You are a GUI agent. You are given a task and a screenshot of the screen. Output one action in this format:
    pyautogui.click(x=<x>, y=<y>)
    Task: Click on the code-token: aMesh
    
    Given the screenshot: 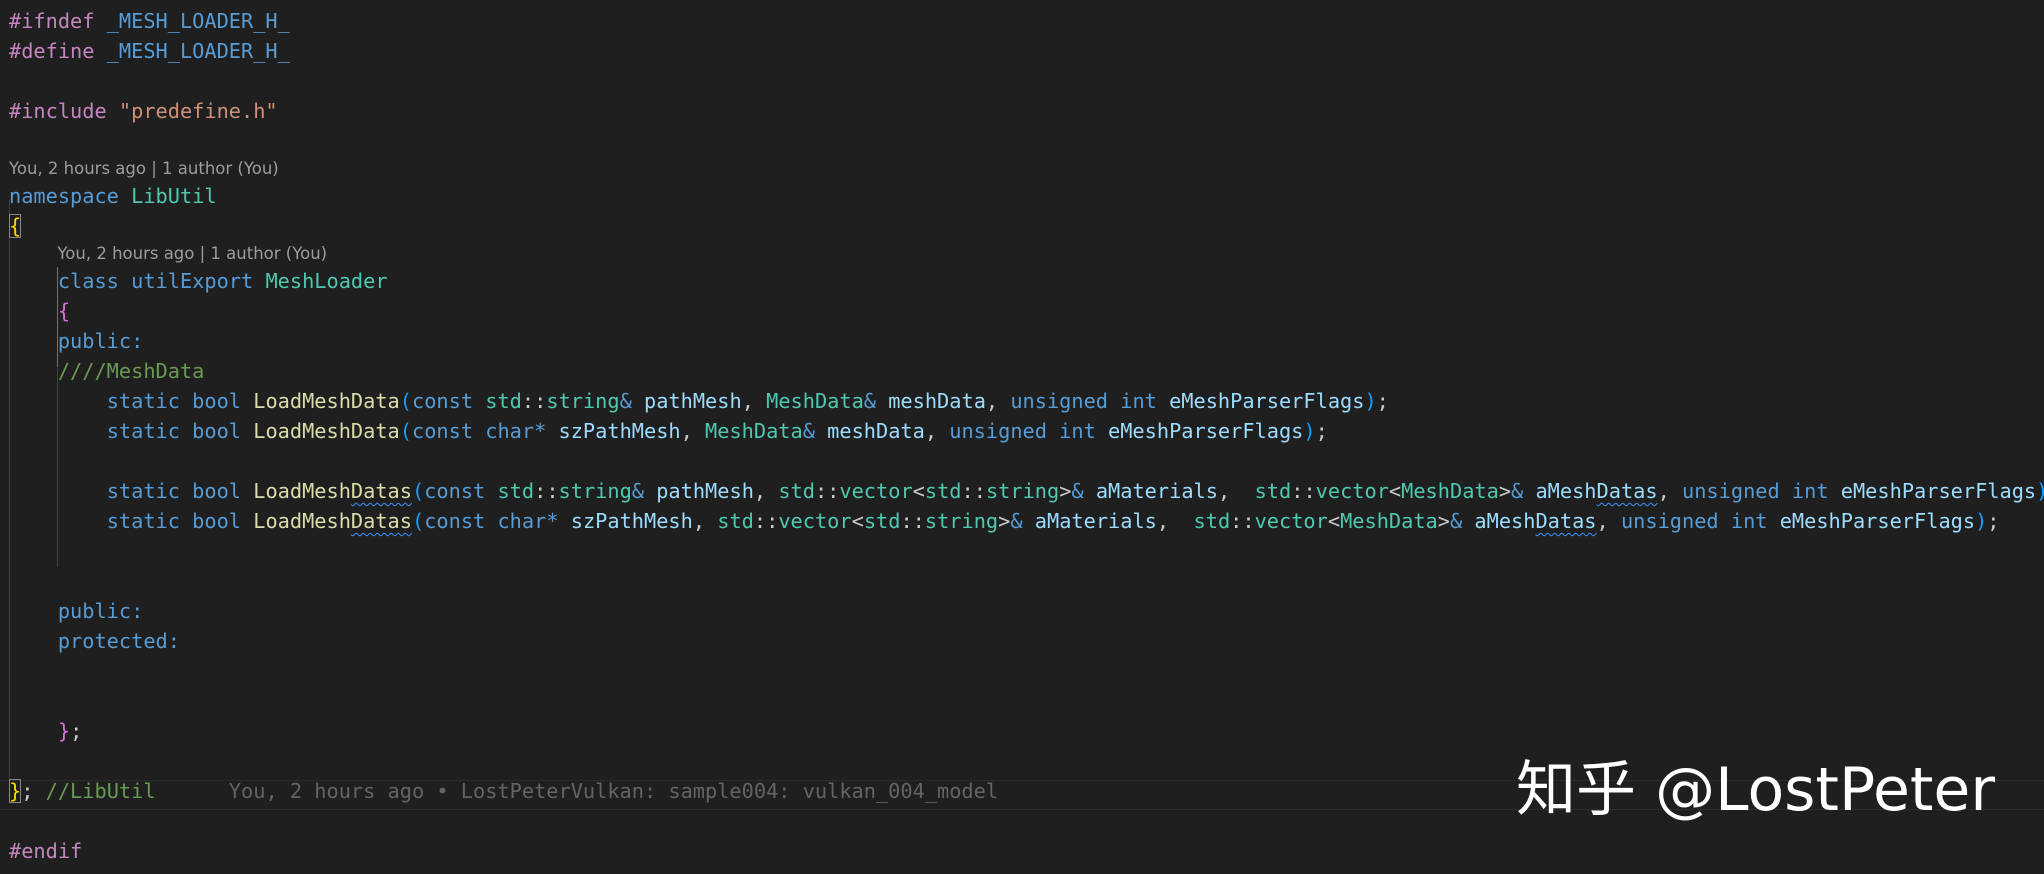 What is the action you would take?
    pyautogui.click(x=1566, y=491)
    